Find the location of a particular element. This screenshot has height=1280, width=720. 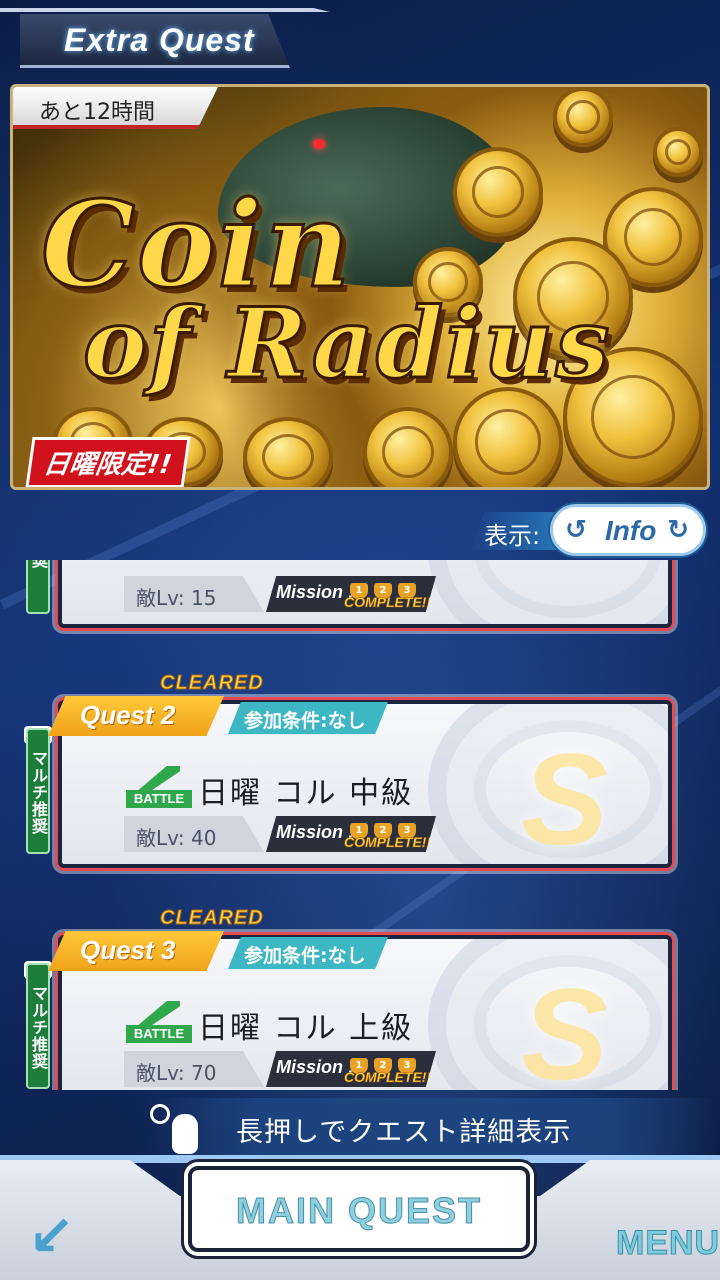

quest-card-frame: 敵Lv: 15 Mission : 123 COMPLETE!! is located at coordinates (365, 594).